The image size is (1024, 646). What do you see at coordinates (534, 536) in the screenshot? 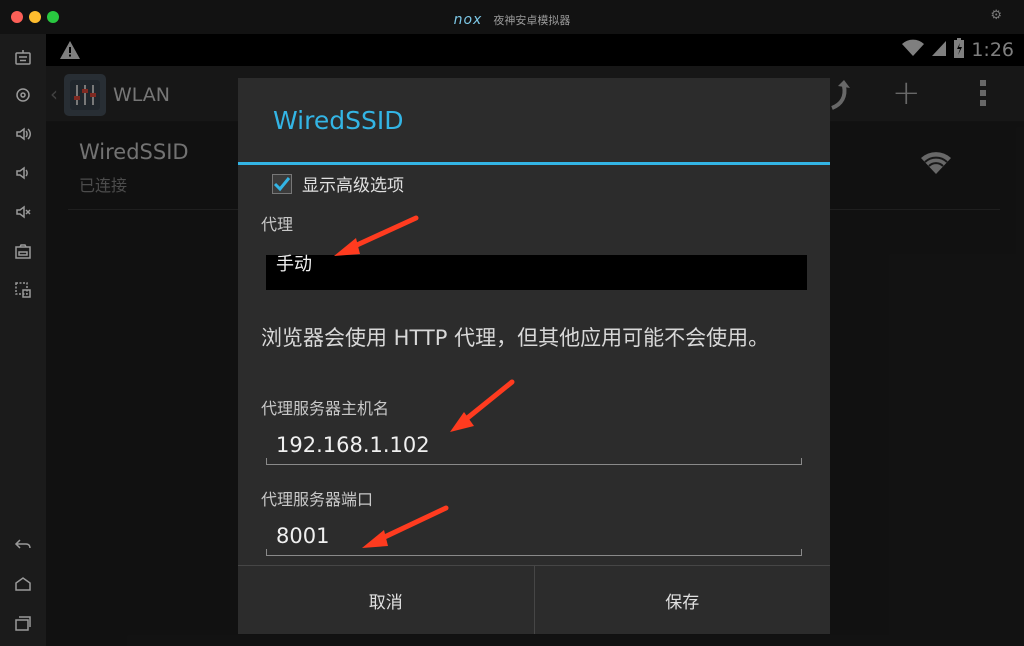
I see `proxy-port-input: 8001` at bounding box center [534, 536].